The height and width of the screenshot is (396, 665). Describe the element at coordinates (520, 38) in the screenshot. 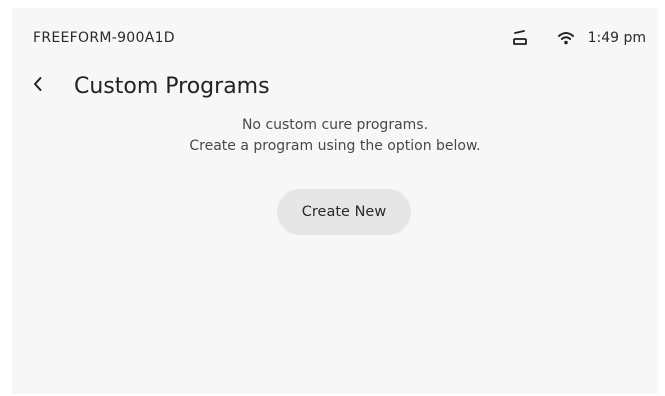

I see `tray-icon` at that location.